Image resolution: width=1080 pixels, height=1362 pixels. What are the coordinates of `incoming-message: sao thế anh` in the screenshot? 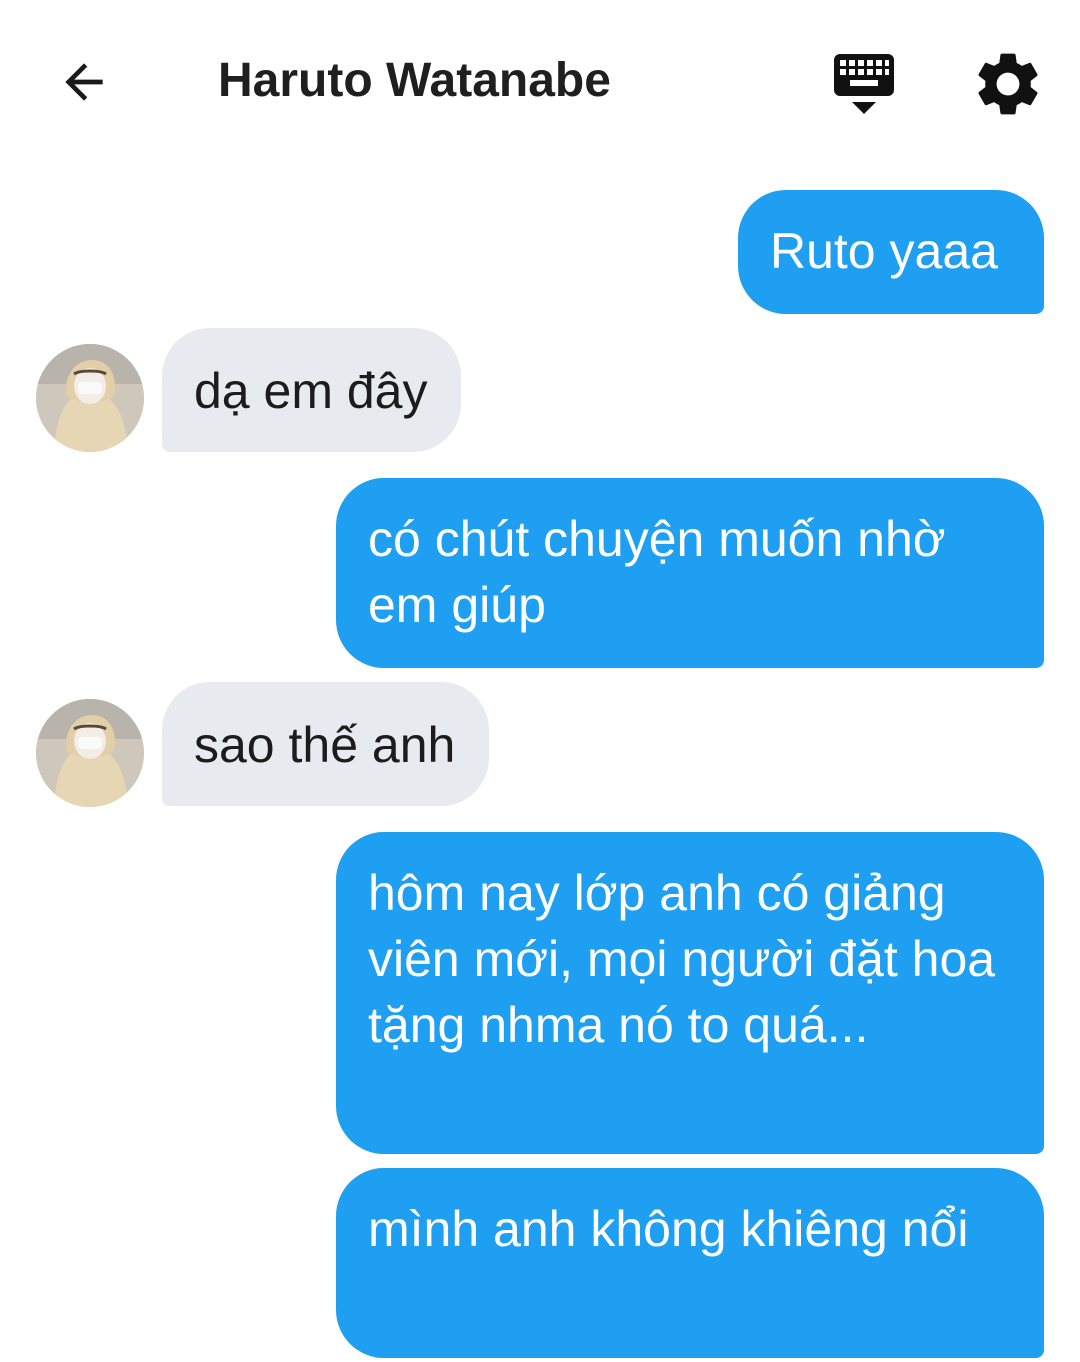 It's located at (326, 744).